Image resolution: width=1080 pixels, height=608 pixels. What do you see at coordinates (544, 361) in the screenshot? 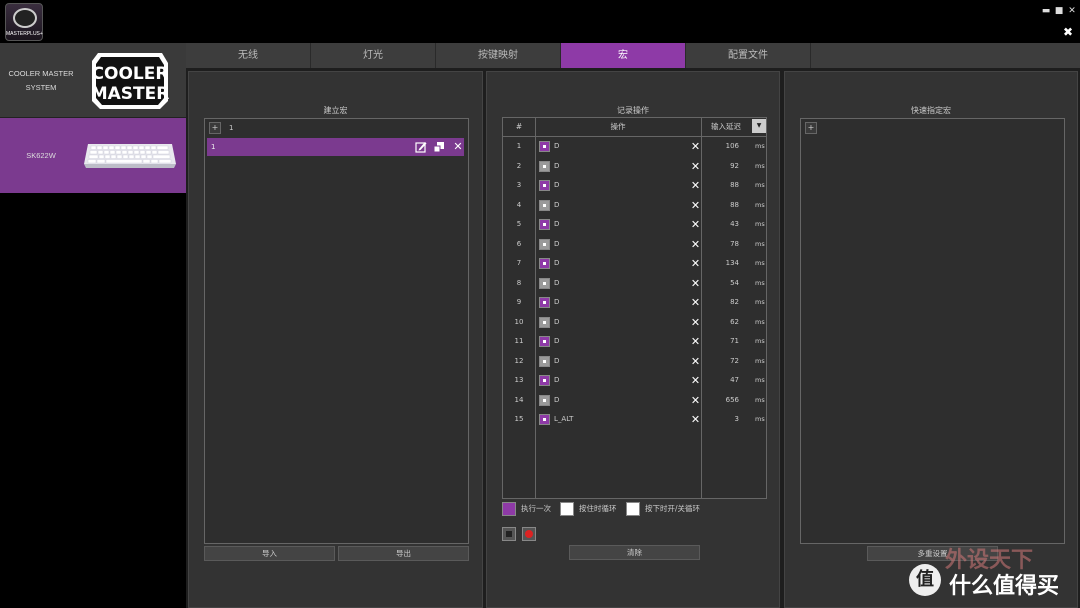
I see `key-release-icon` at bounding box center [544, 361].